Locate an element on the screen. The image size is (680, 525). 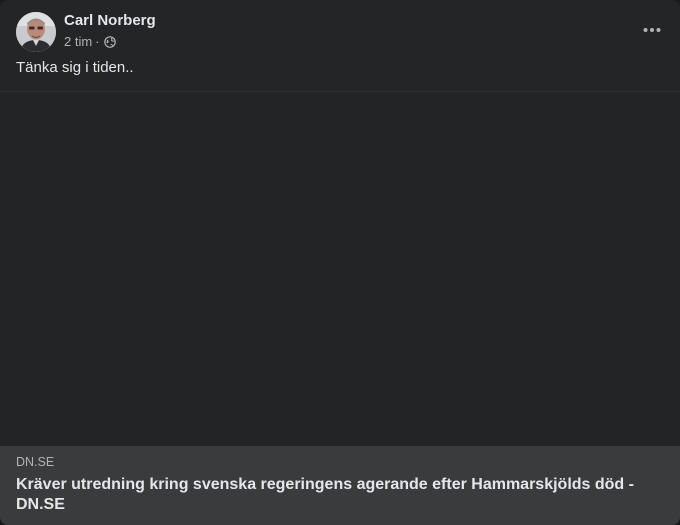
post-meta: 2 tim · is located at coordinates (90, 42).